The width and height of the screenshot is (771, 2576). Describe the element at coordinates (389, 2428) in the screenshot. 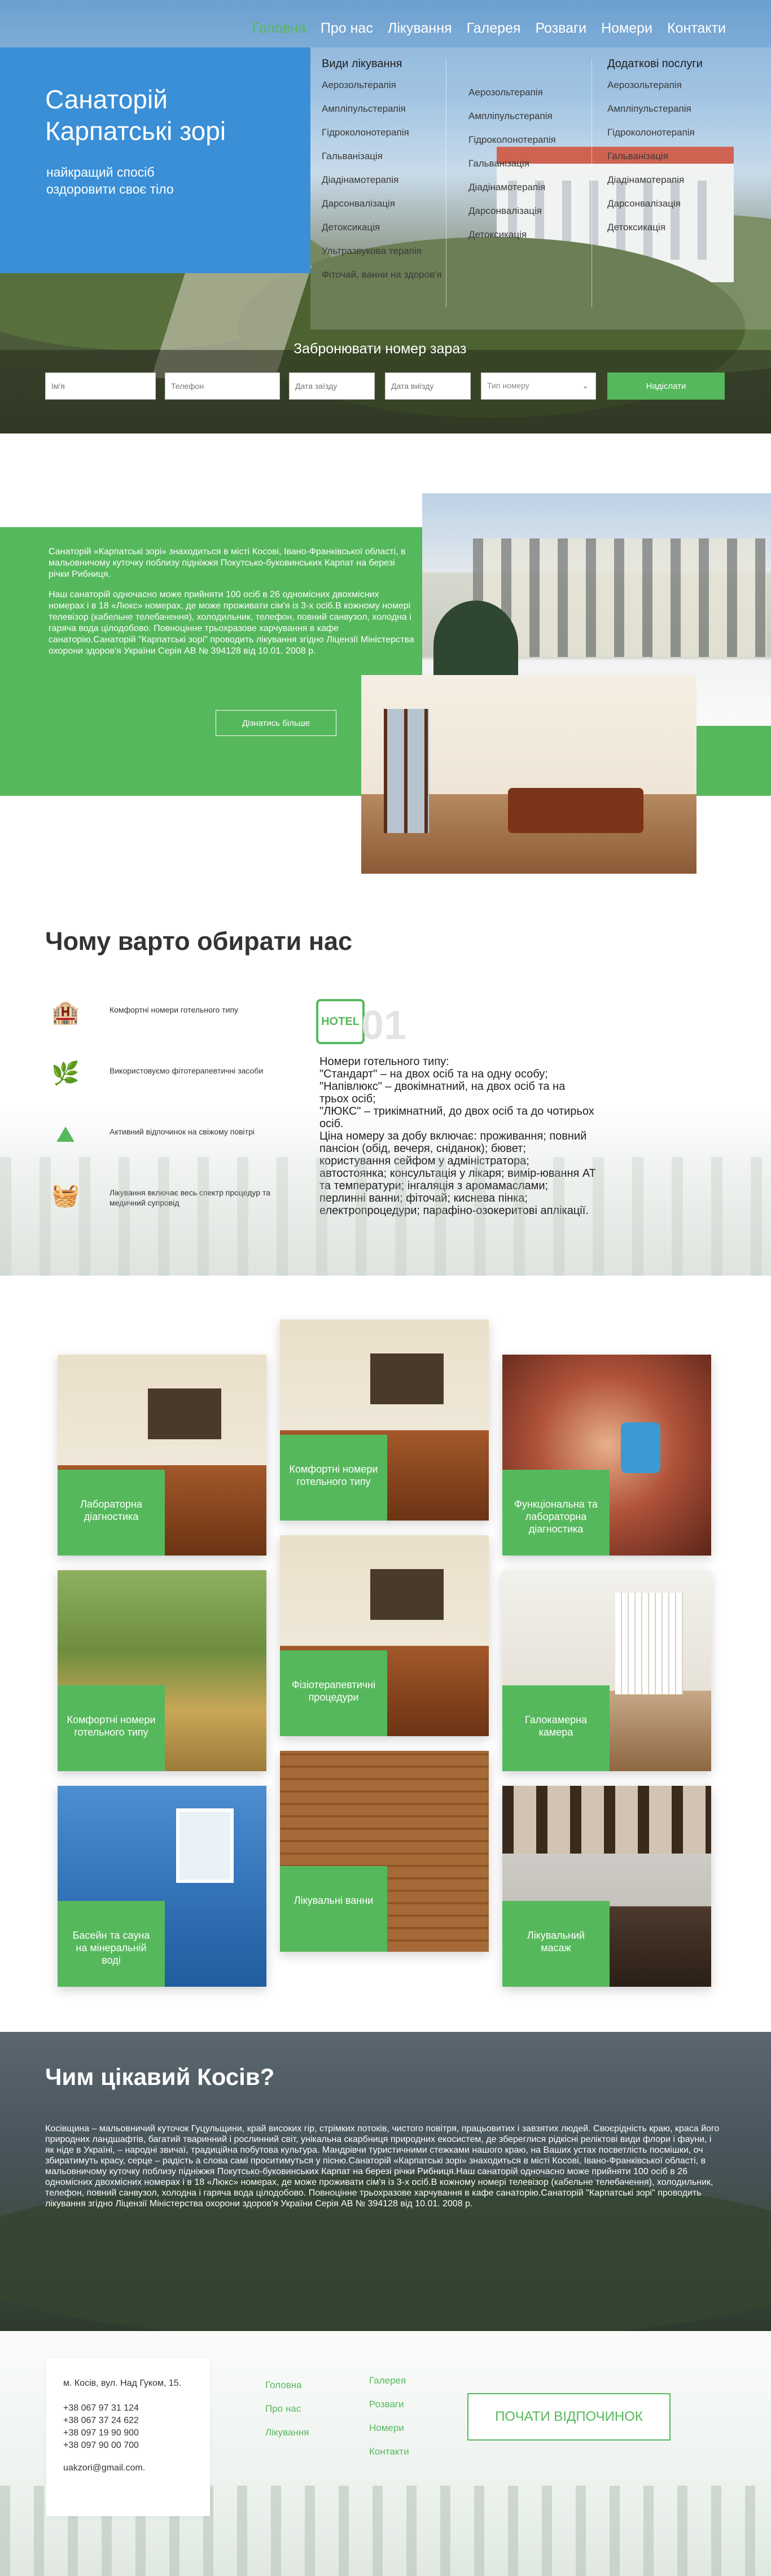

I see `footer-link-rooms: Номери` at that location.